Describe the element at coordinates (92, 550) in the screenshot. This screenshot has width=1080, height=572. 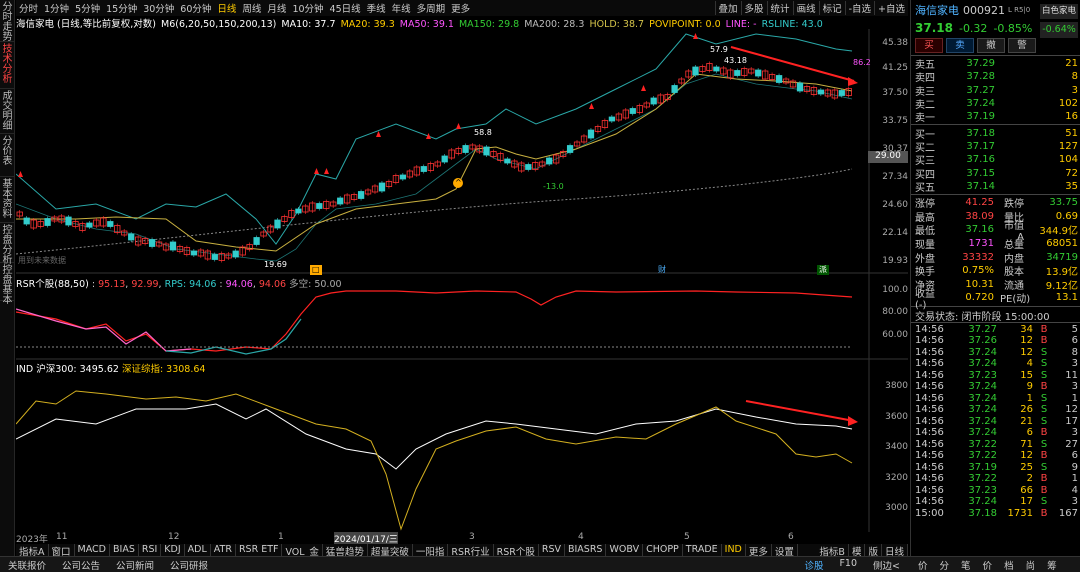
I see `indicator-tab-2: MACD` at that location.